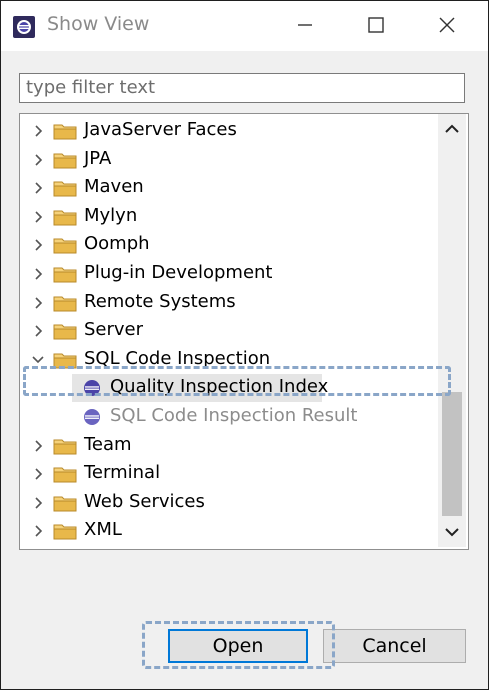 This screenshot has height=690, width=489. What do you see at coordinates (244, 26) in the screenshot?
I see `title-bar: Show View` at bounding box center [244, 26].